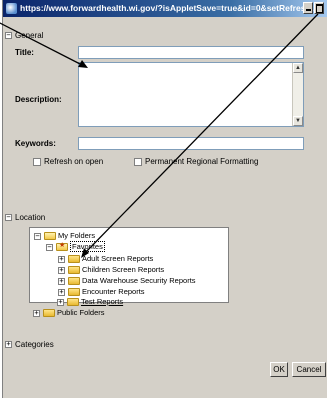  I want to click on favorites-folder-icon, so click(62, 246).